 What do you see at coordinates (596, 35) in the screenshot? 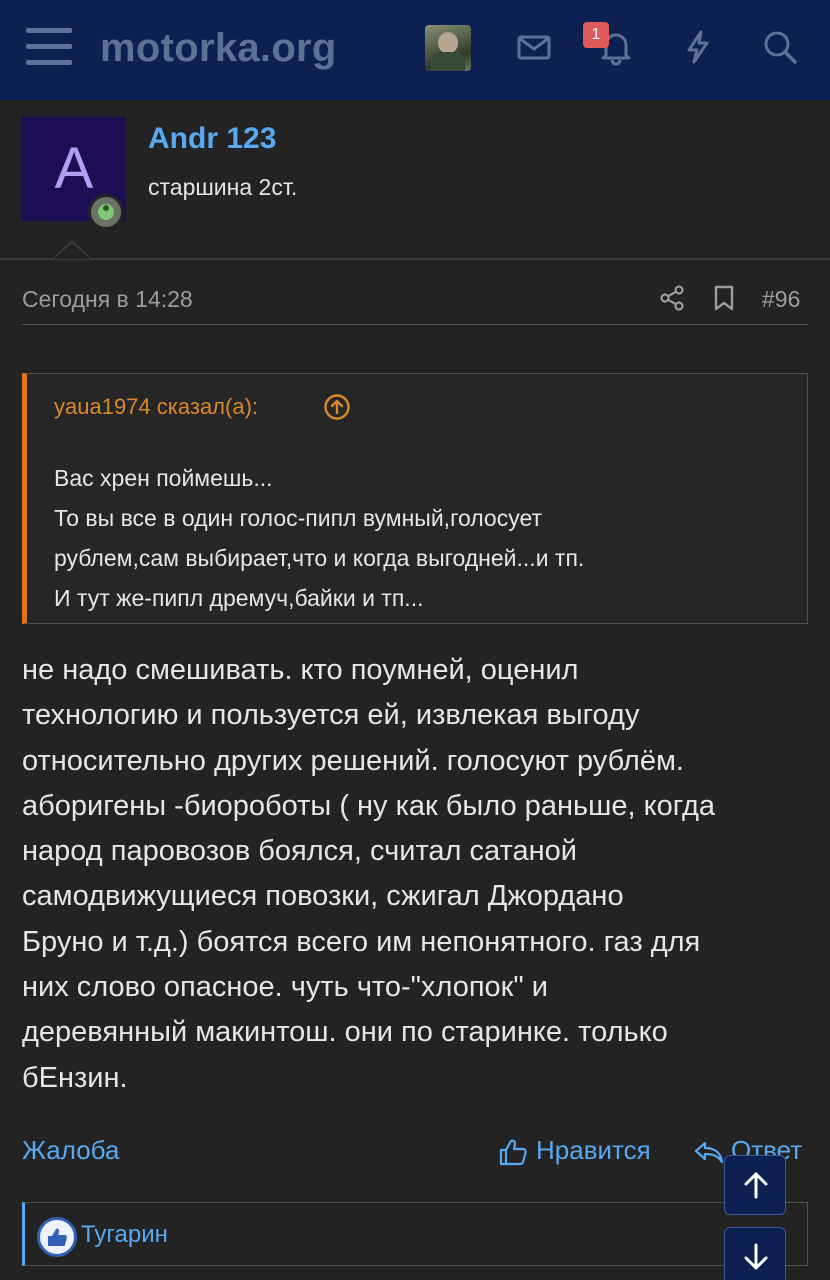
I see `notification-badge: 1` at bounding box center [596, 35].